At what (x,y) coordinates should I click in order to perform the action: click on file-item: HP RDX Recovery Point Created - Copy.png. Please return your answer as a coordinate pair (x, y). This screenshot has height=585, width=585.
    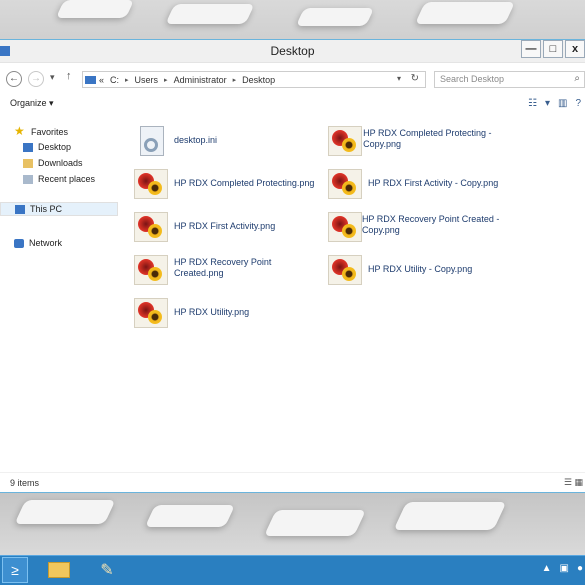
    Looking at the image, I should click on (418, 227).